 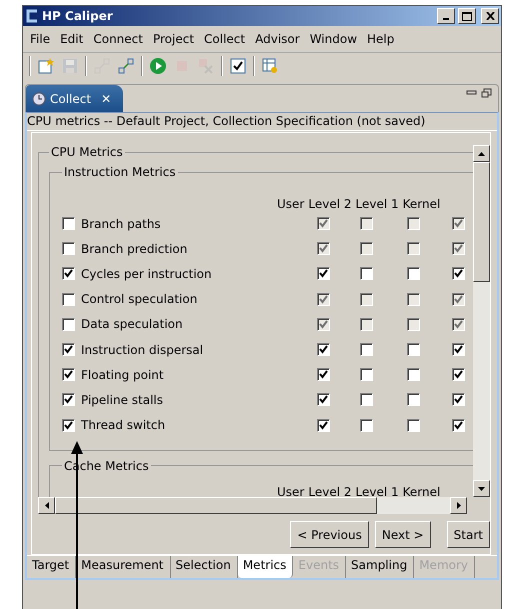 I want to click on connection-icon, so click(x=126, y=66).